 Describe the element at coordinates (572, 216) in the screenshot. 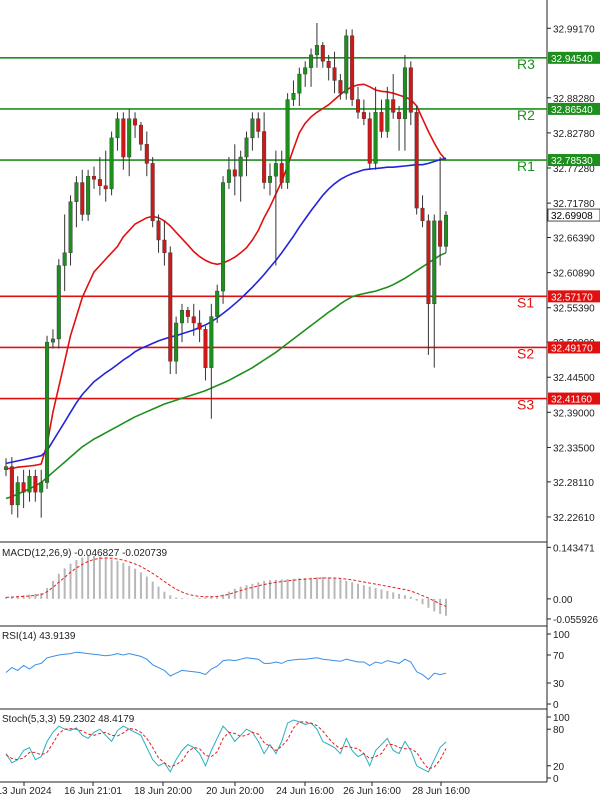

I see `current-price-label: 32.69908` at that location.